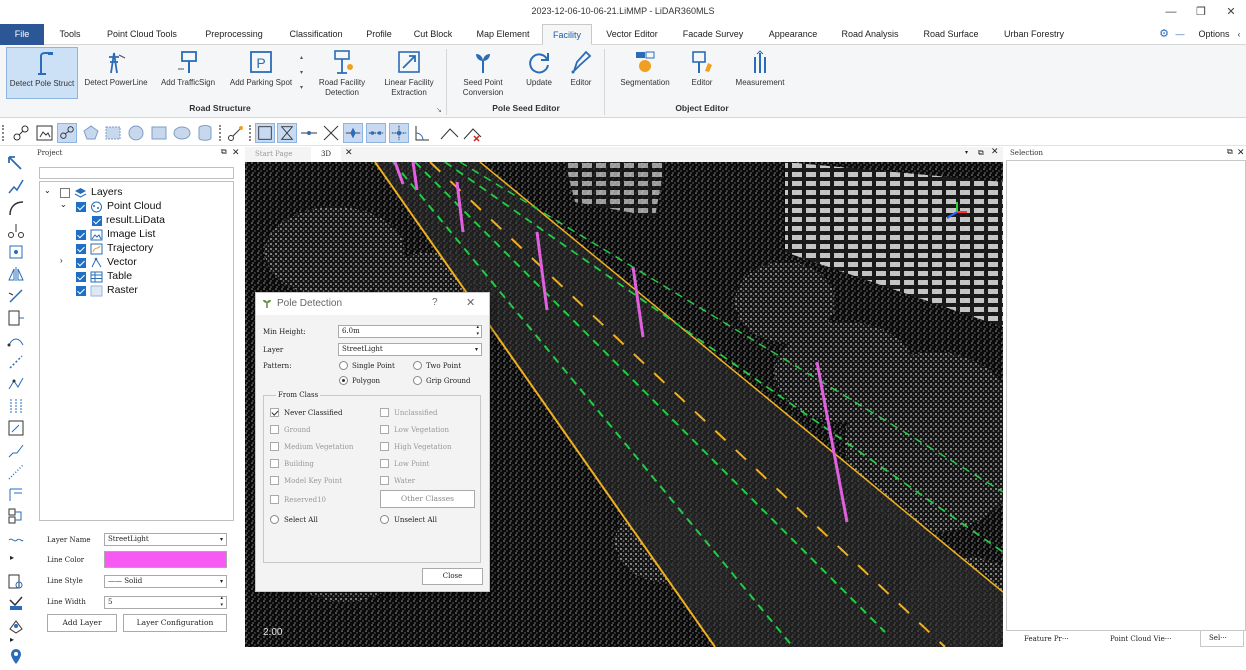  What do you see at coordinates (417, 365) in the screenshot?
I see `radio-two-point` at bounding box center [417, 365].